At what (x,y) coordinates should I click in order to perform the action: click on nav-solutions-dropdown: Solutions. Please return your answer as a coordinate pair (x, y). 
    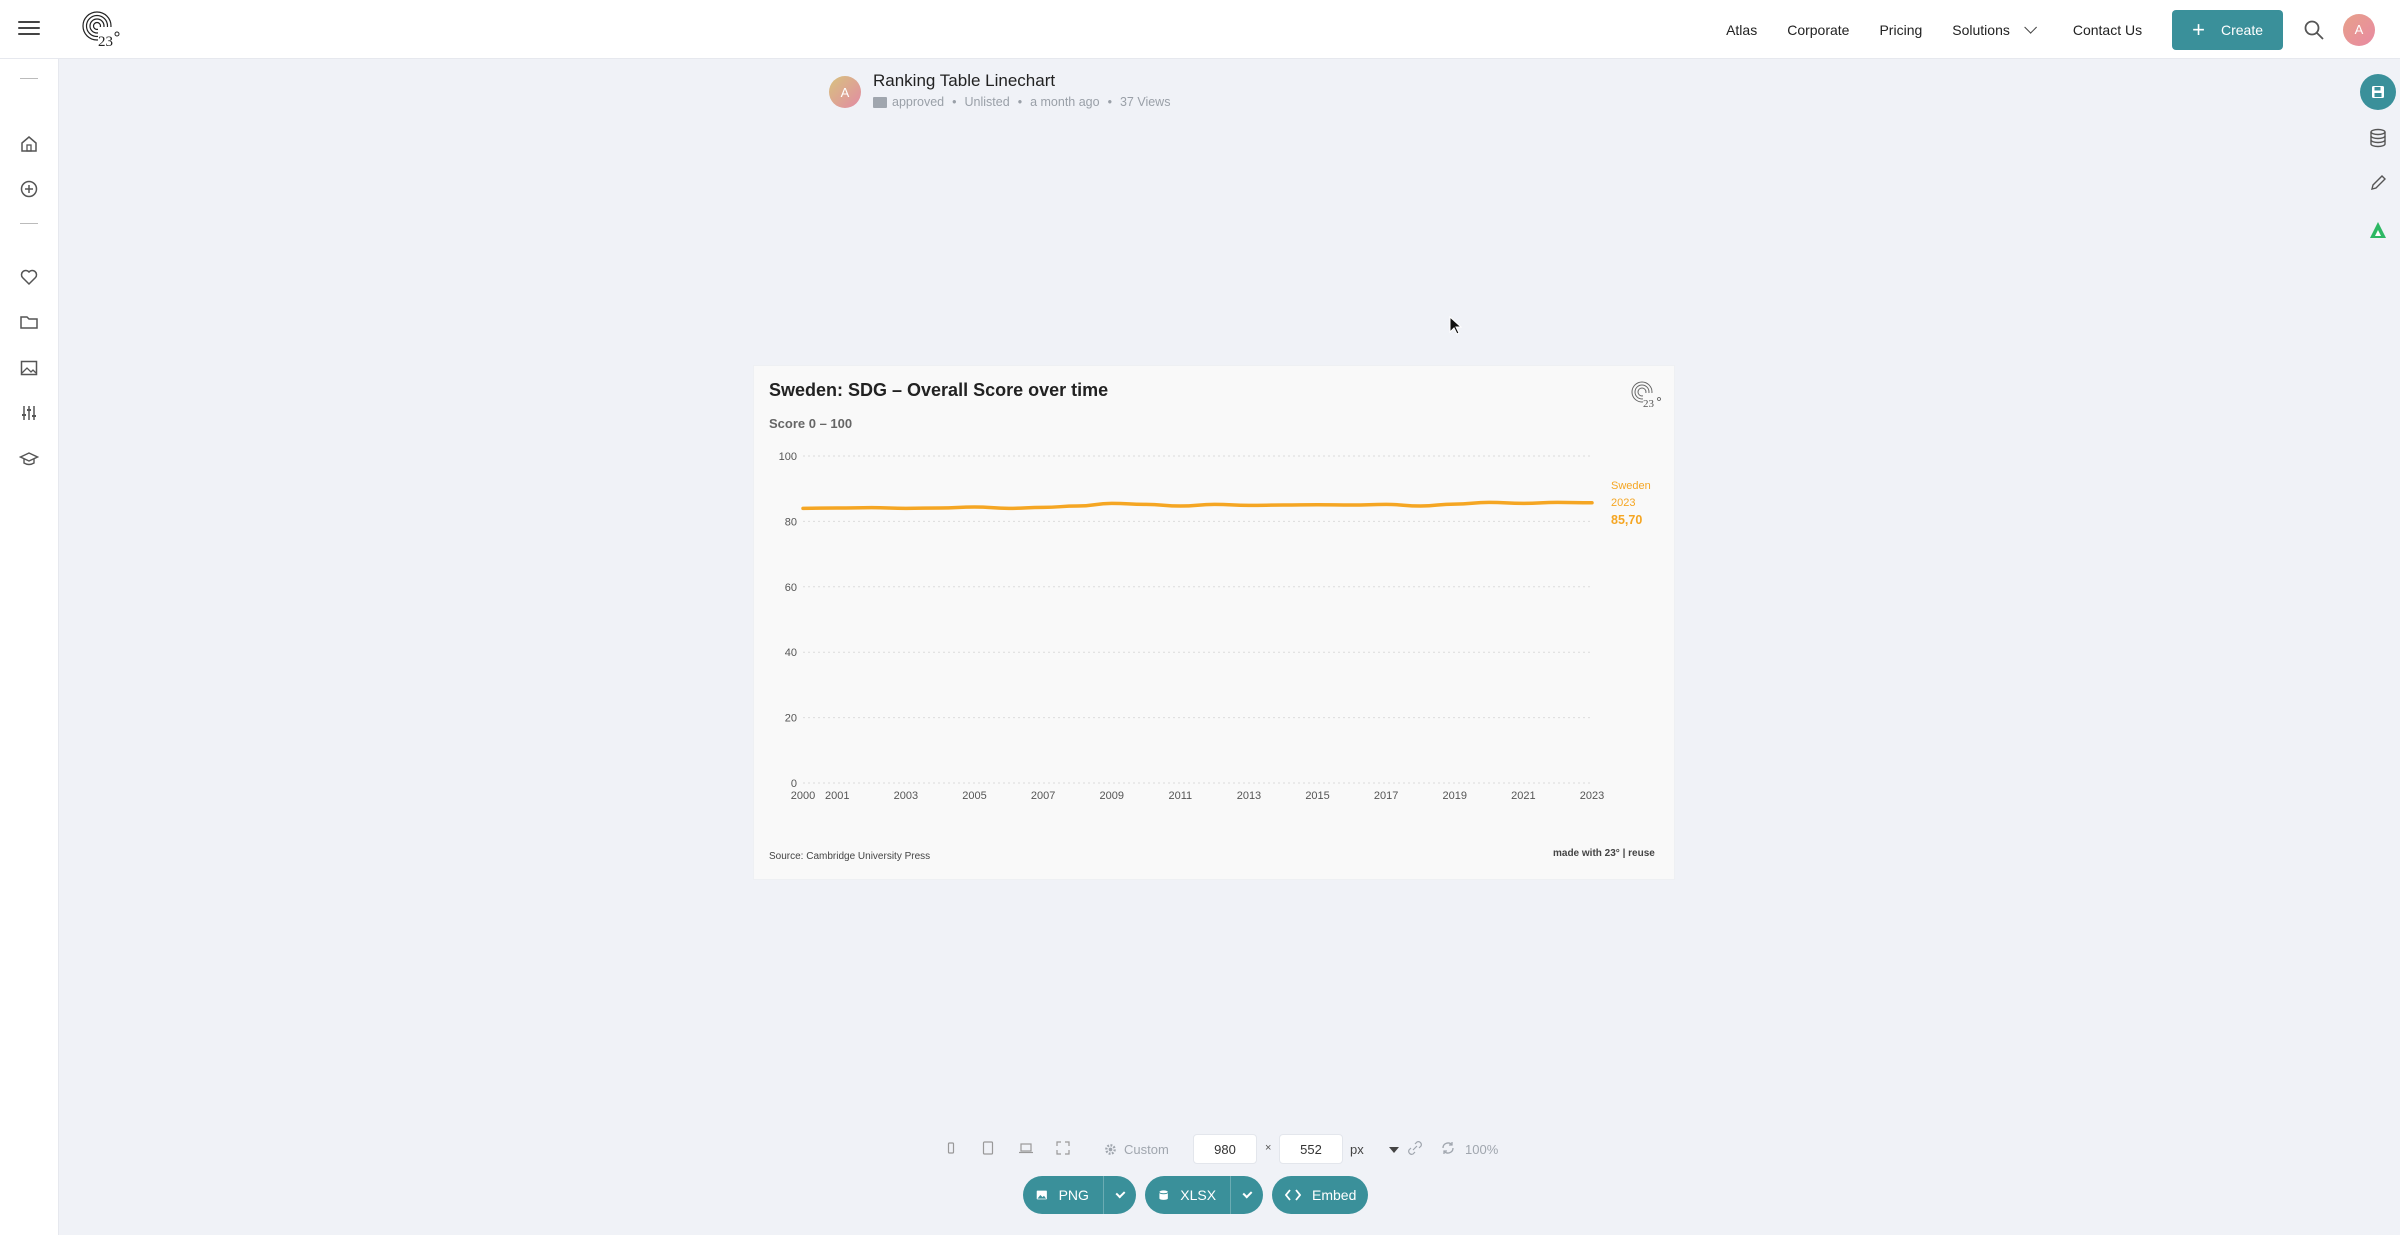
    Looking at the image, I should click on (1994, 29).